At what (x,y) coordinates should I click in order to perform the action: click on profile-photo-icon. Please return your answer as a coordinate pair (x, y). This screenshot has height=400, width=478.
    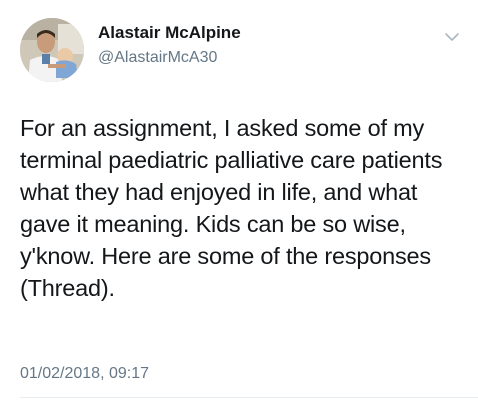
    Looking at the image, I should click on (52, 50).